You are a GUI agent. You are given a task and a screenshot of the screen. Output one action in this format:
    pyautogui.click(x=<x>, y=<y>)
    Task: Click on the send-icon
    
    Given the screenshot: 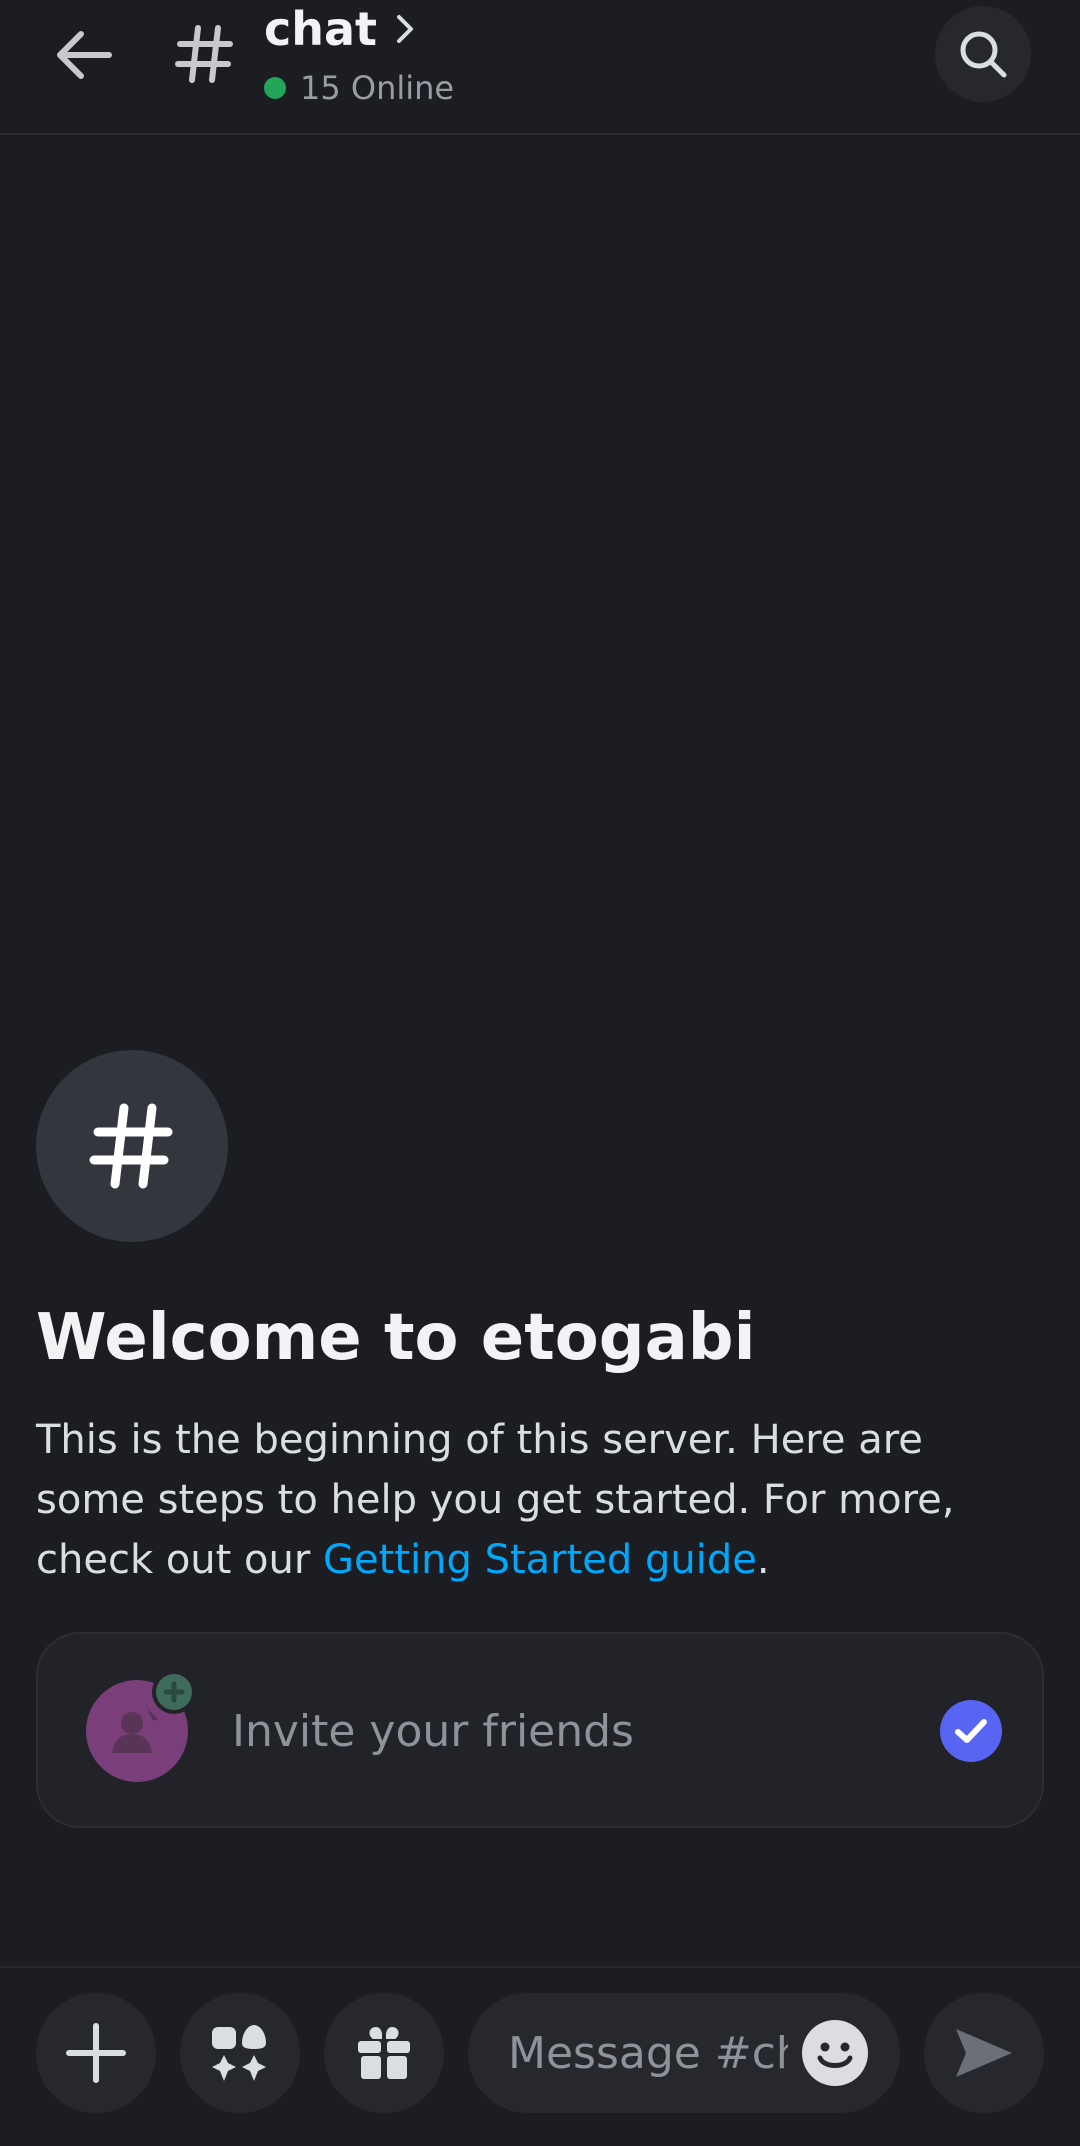 What is the action you would take?
    pyautogui.click(x=984, y=2053)
    